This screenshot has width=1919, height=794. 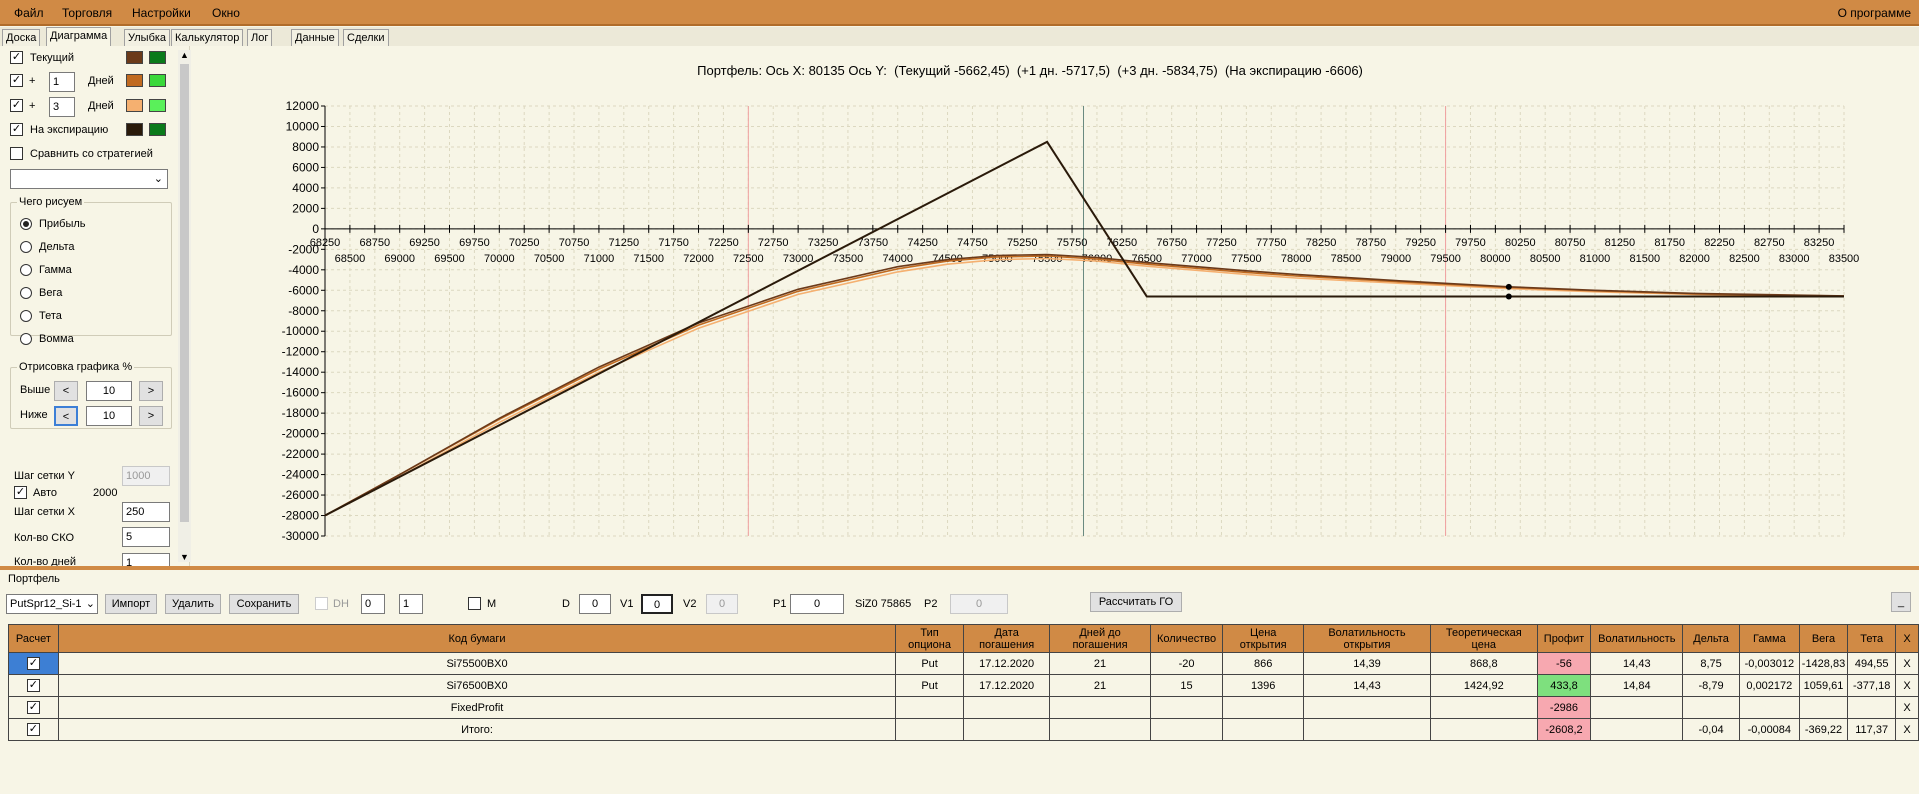 What do you see at coordinates (16, 153) in the screenshot?
I see `compare-checkbox` at bounding box center [16, 153].